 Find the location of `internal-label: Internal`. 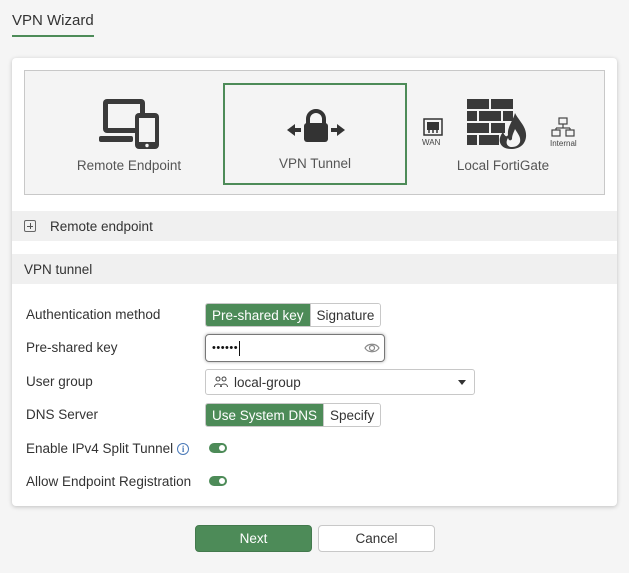

internal-label: Internal is located at coordinates (563, 143).